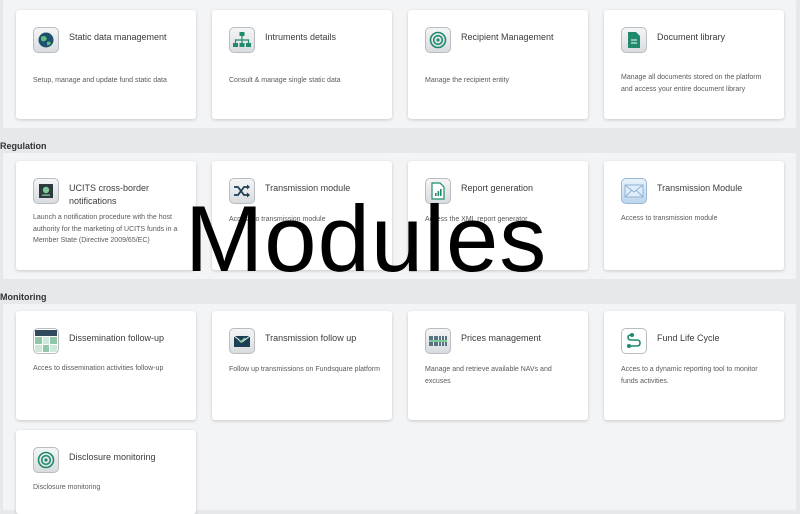  Describe the element at coordinates (23, 146) in the screenshot. I see `section-label-regulation: Regulation` at that location.